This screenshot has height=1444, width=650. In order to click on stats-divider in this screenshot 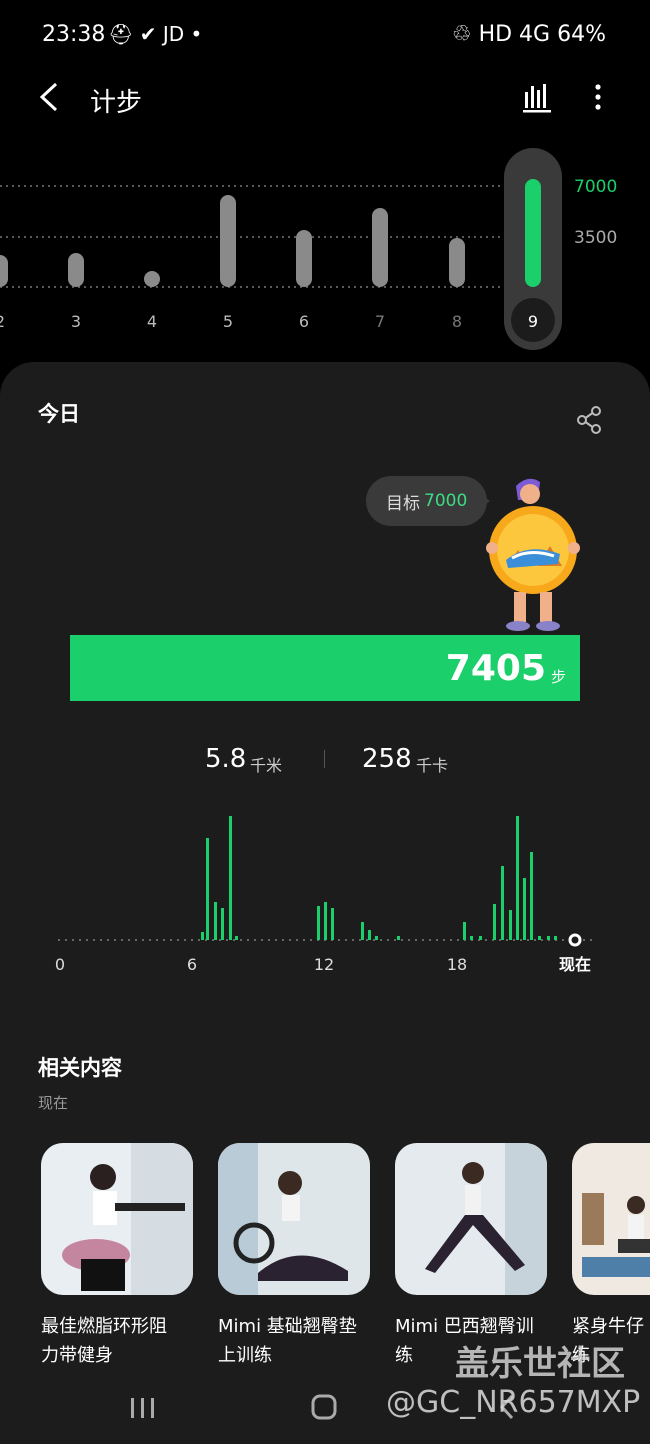, I will do `click(324, 759)`.